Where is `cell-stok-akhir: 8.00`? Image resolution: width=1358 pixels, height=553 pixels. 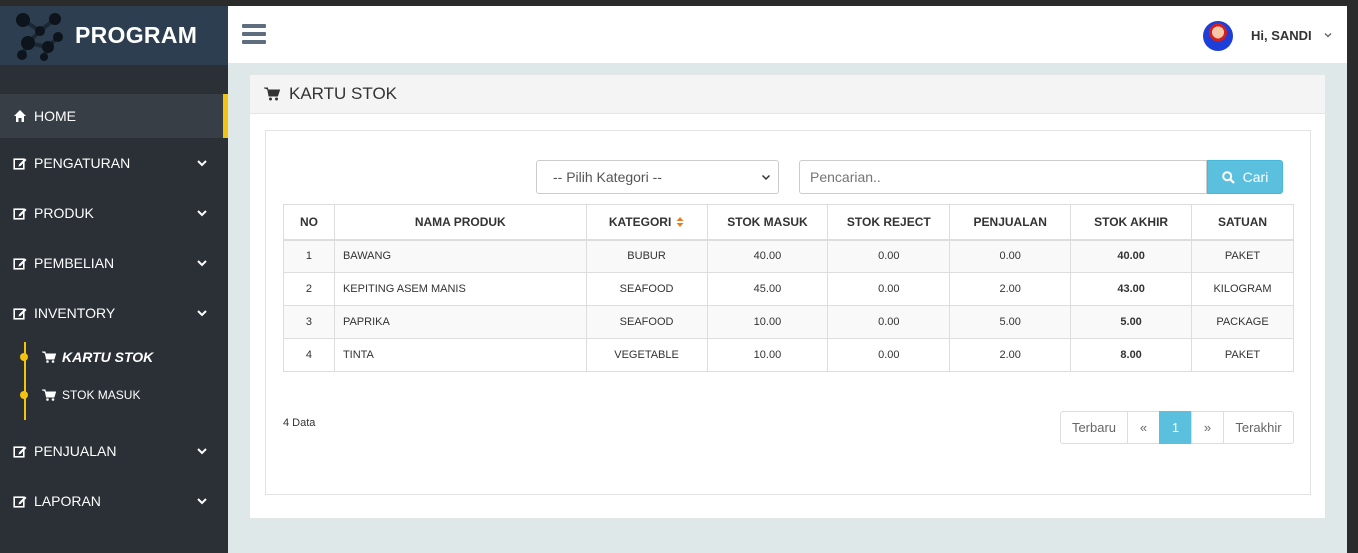 cell-stok-akhir: 8.00 is located at coordinates (1131, 355).